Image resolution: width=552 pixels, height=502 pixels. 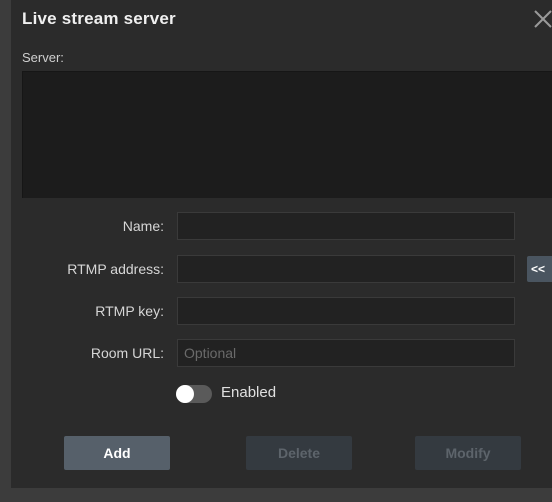 I want to click on close-icon, so click(x=543, y=19).